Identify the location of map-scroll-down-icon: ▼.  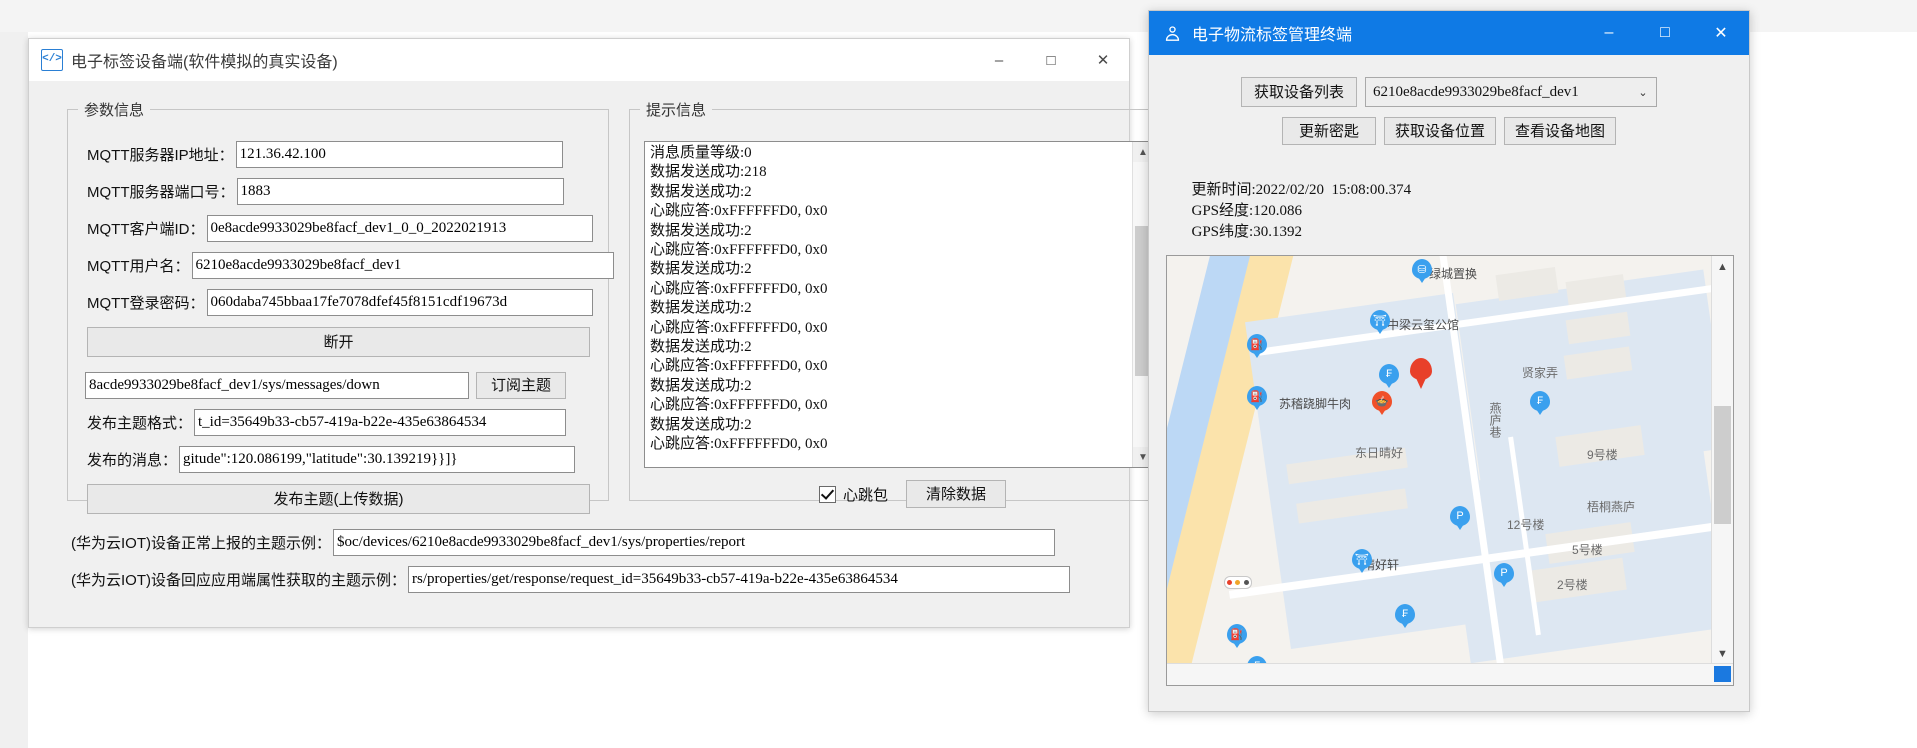
(1722, 653).